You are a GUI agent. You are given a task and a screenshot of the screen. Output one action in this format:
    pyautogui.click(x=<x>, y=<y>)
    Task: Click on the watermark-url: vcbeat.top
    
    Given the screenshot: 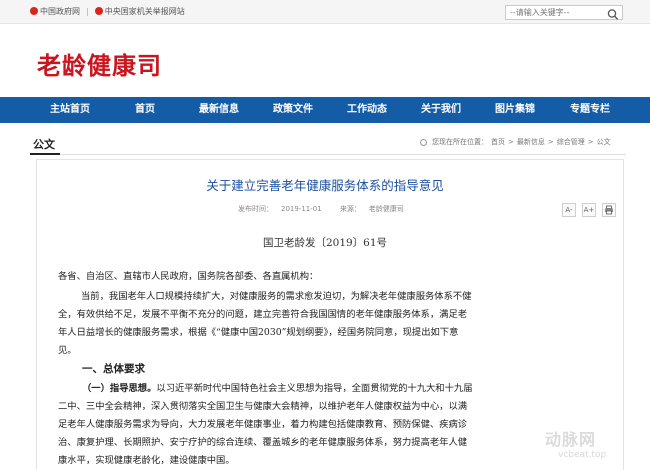 What is the action you would take?
    pyautogui.click(x=582, y=455)
    